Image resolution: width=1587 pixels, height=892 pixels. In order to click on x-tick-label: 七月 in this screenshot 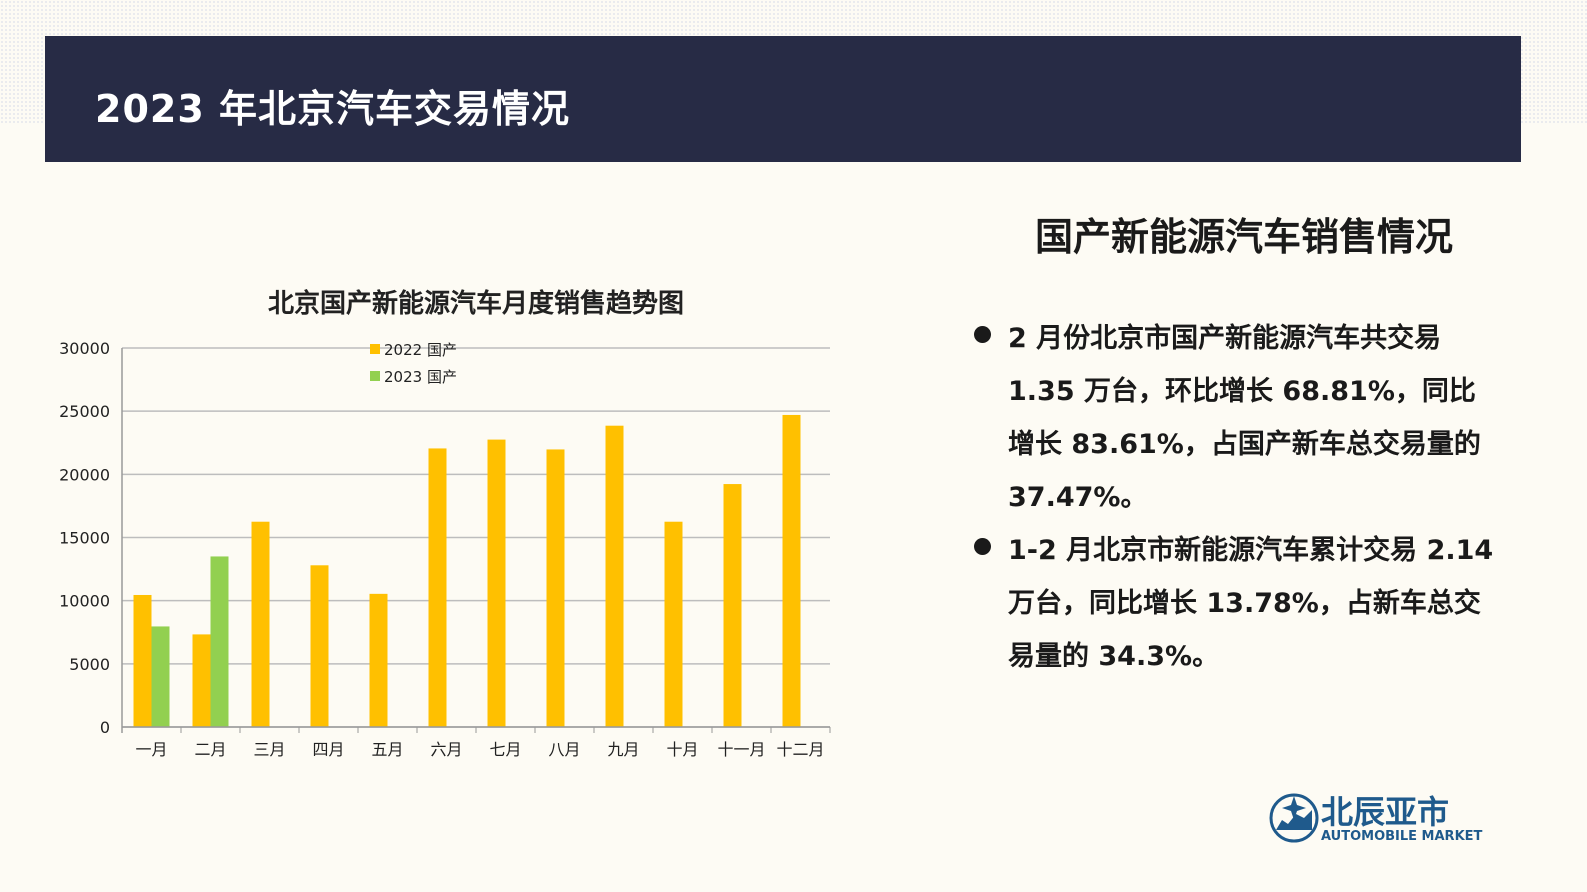, I will do `click(505, 749)`.